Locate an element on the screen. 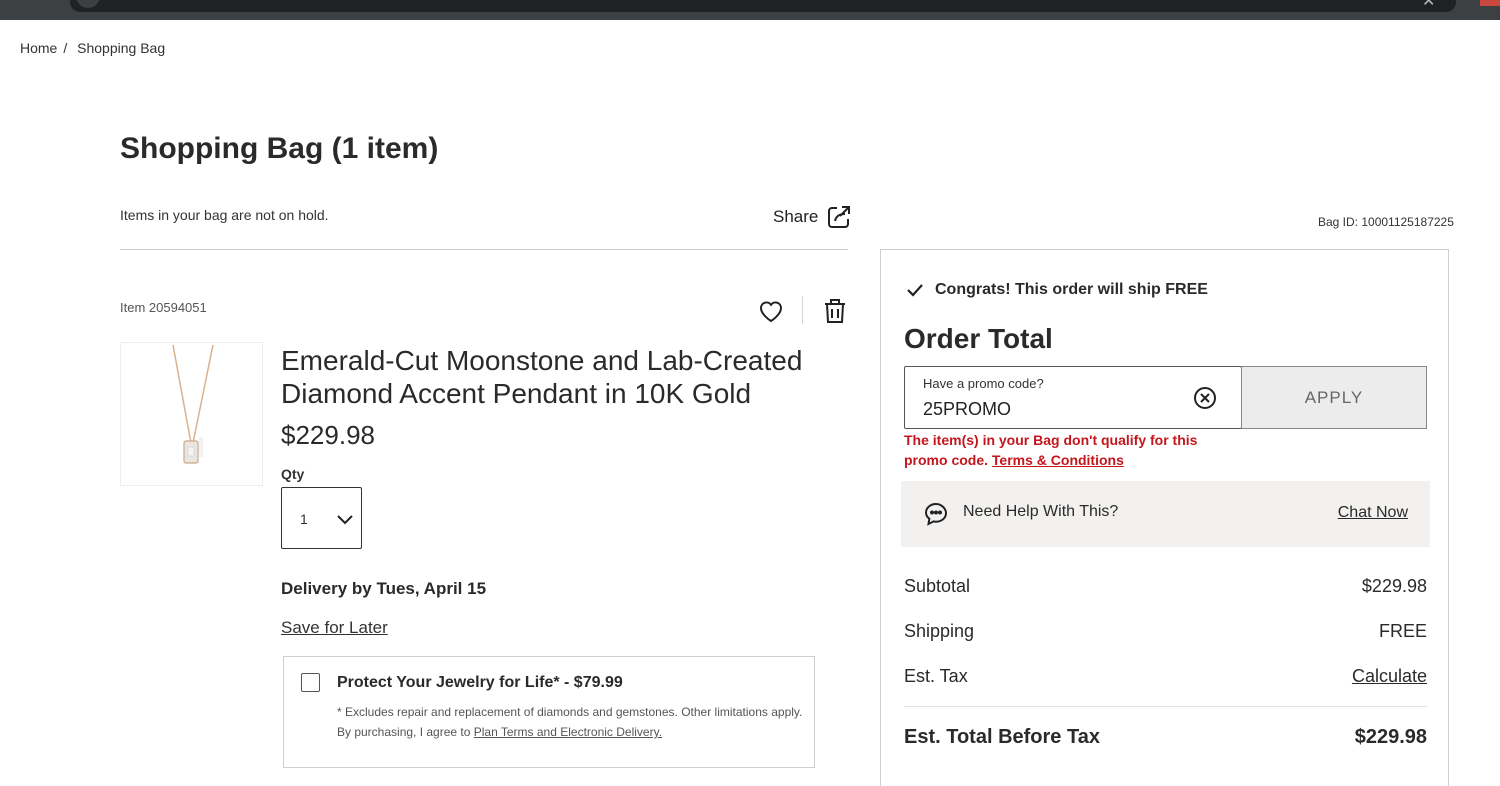 The image size is (1500, 786). total-label: Est. Total Before Tax is located at coordinates (1002, 737).